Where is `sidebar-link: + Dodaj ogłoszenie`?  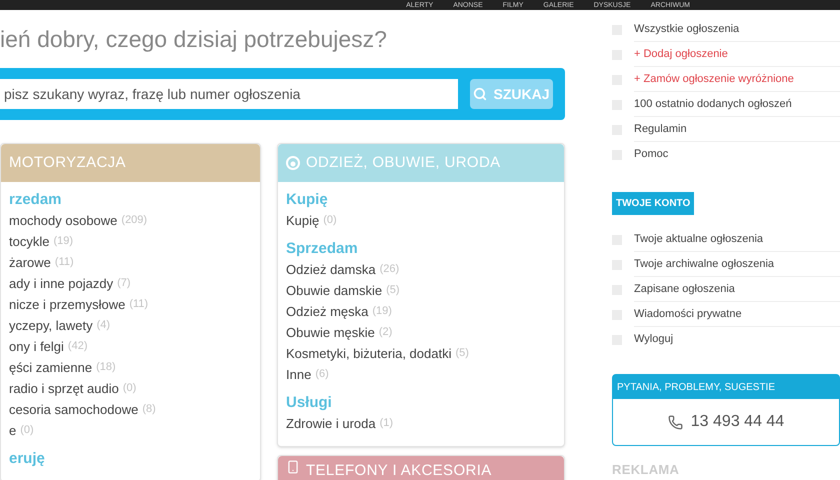 sidebar-link: + Dodaj ogłoszenie is located at coordinates (737, 54).